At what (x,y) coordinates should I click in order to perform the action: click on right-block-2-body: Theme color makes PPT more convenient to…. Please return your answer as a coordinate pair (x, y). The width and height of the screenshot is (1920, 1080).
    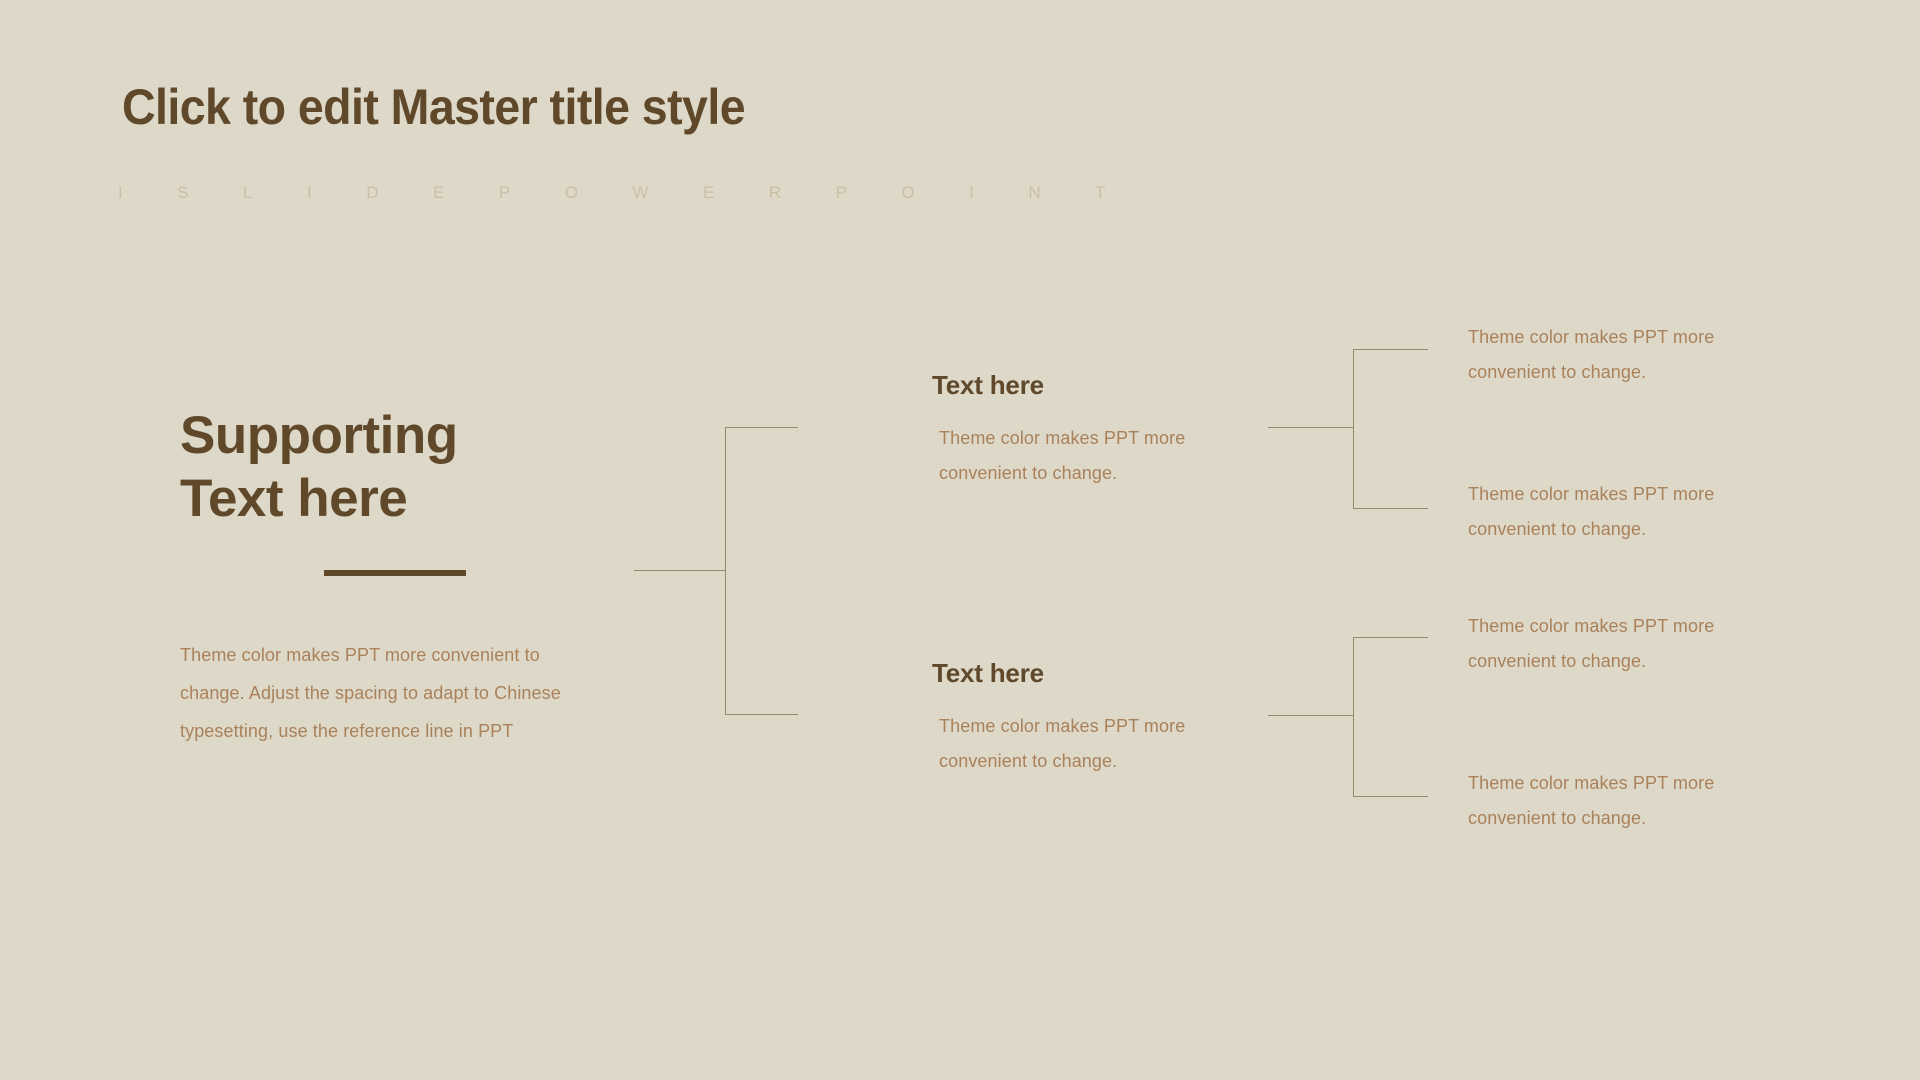
    Looking at the image, I should click on (1618, 511).